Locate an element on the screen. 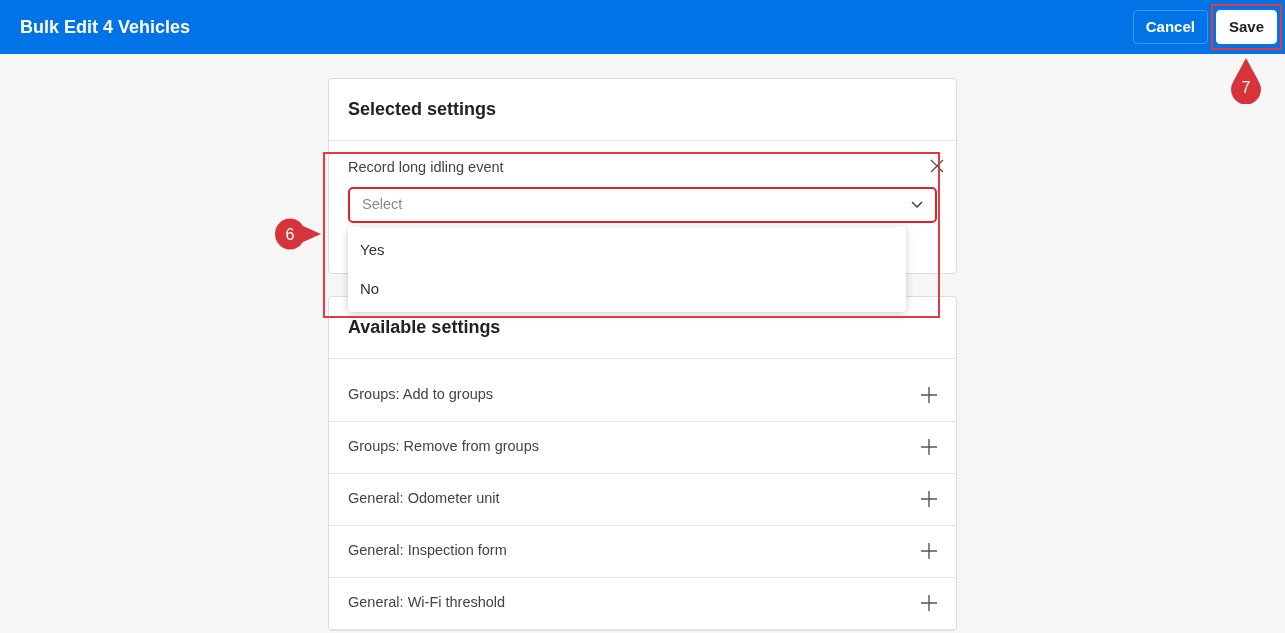 The height and width of the screenshot is (633, 1285). settings-list-item: Groups: Add to groups is located at coordinates (642, 395).